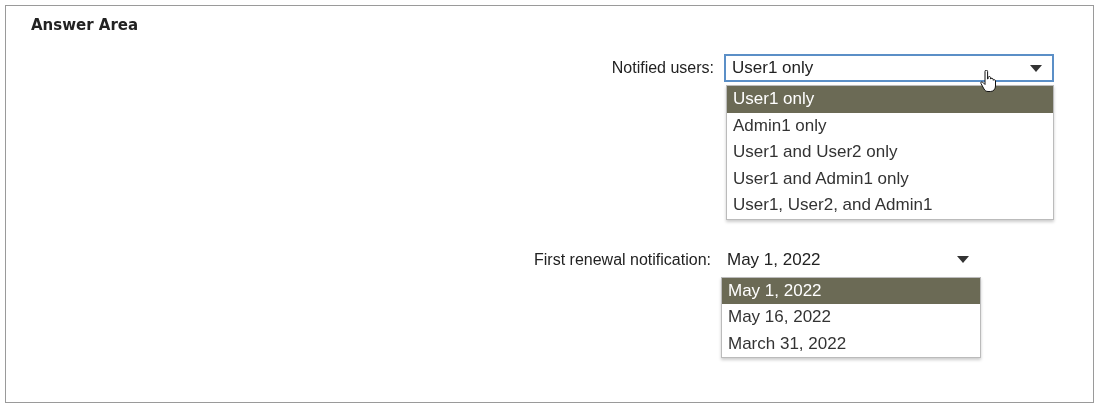 The image size is (1099, 408). What do you see at coordinates (890, 205) in the screenshot?
I see `dropdown-option: User1, User2, and Admin1` at bounding box center [890, 205].